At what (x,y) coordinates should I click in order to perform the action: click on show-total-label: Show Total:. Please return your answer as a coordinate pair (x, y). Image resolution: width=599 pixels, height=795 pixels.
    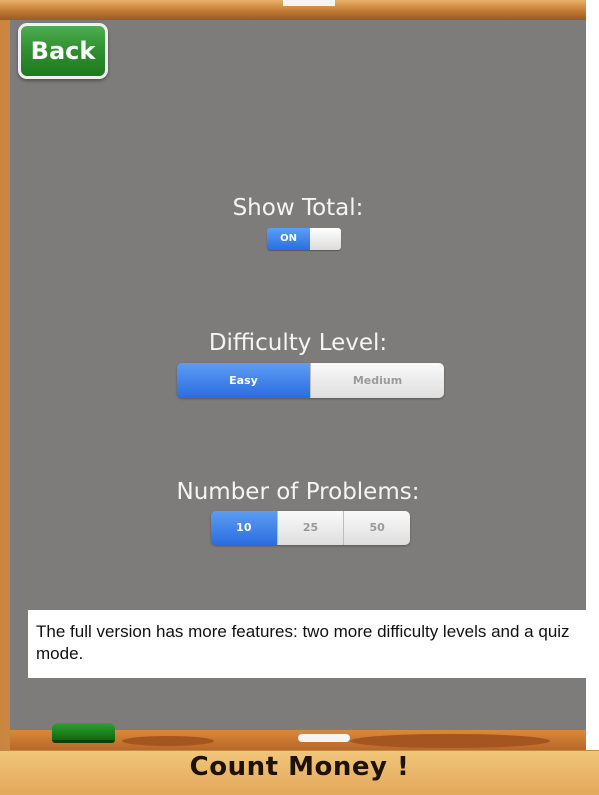
    Looking at the image, I should click on (298, 208).